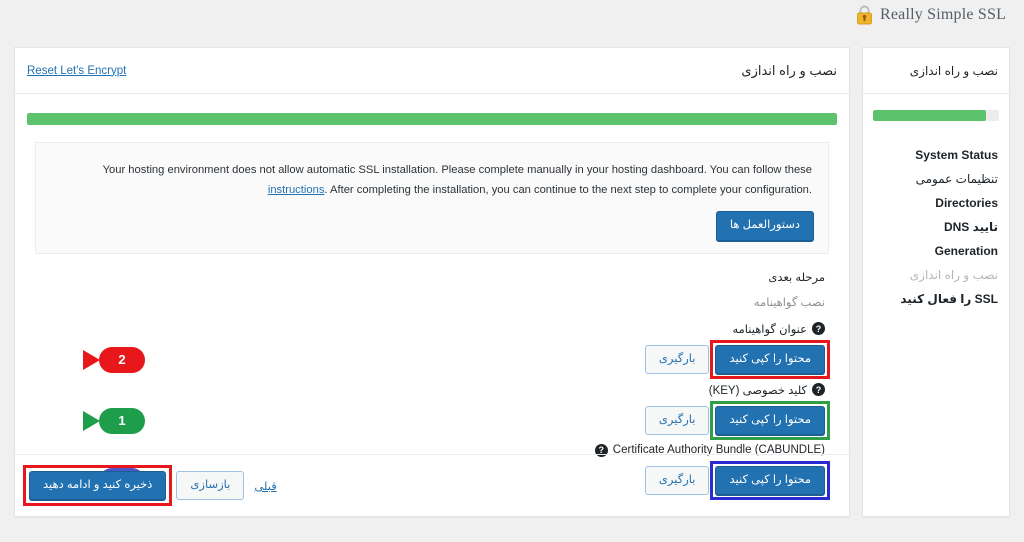 The image size is (1024, 542). Describe the element at coordinates (757, 390) in the screenshot. I see `field-label-private-key-text: کلید خصوصی (KEY)` at that location.